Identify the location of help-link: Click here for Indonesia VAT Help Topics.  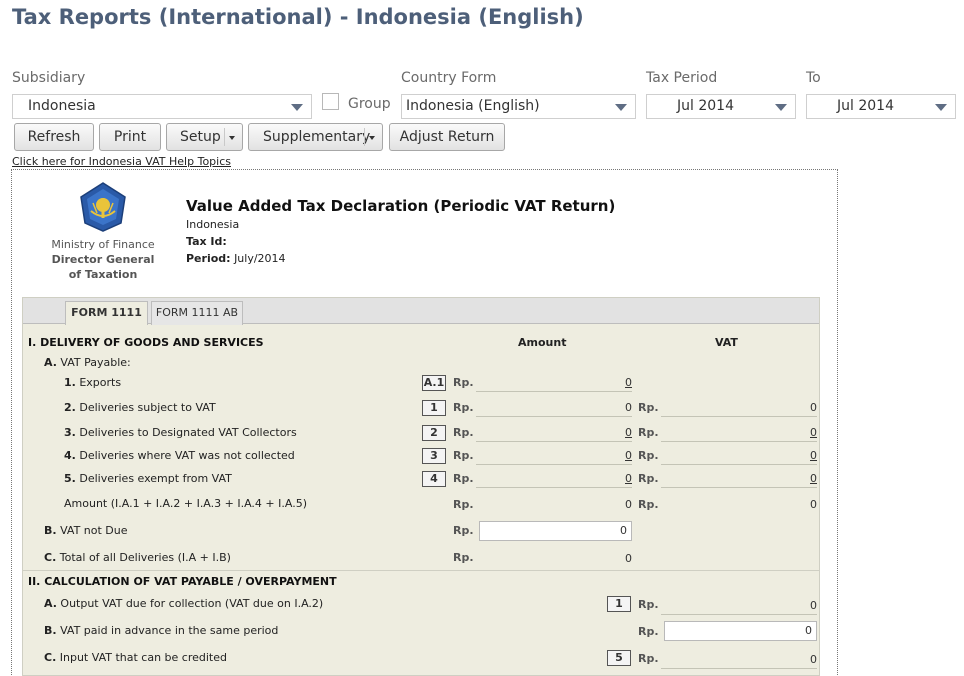
(121, 161).